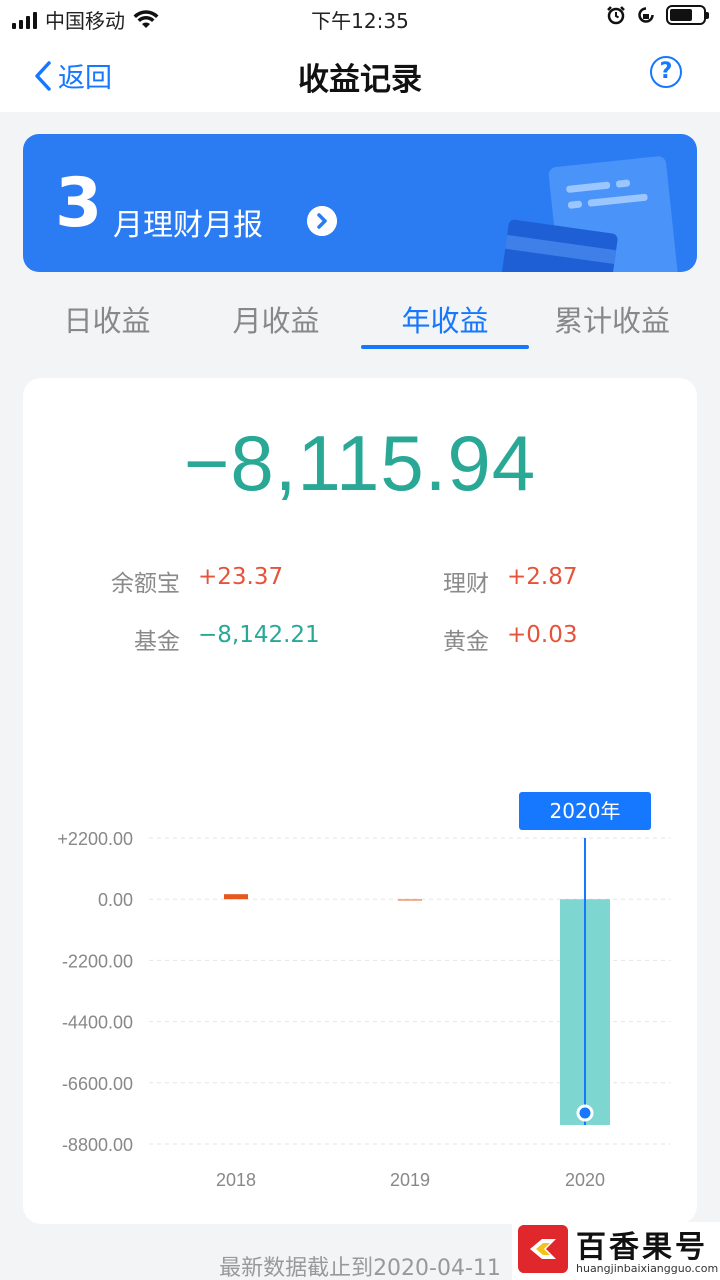  I want to click on status-right, so click(657, 15).